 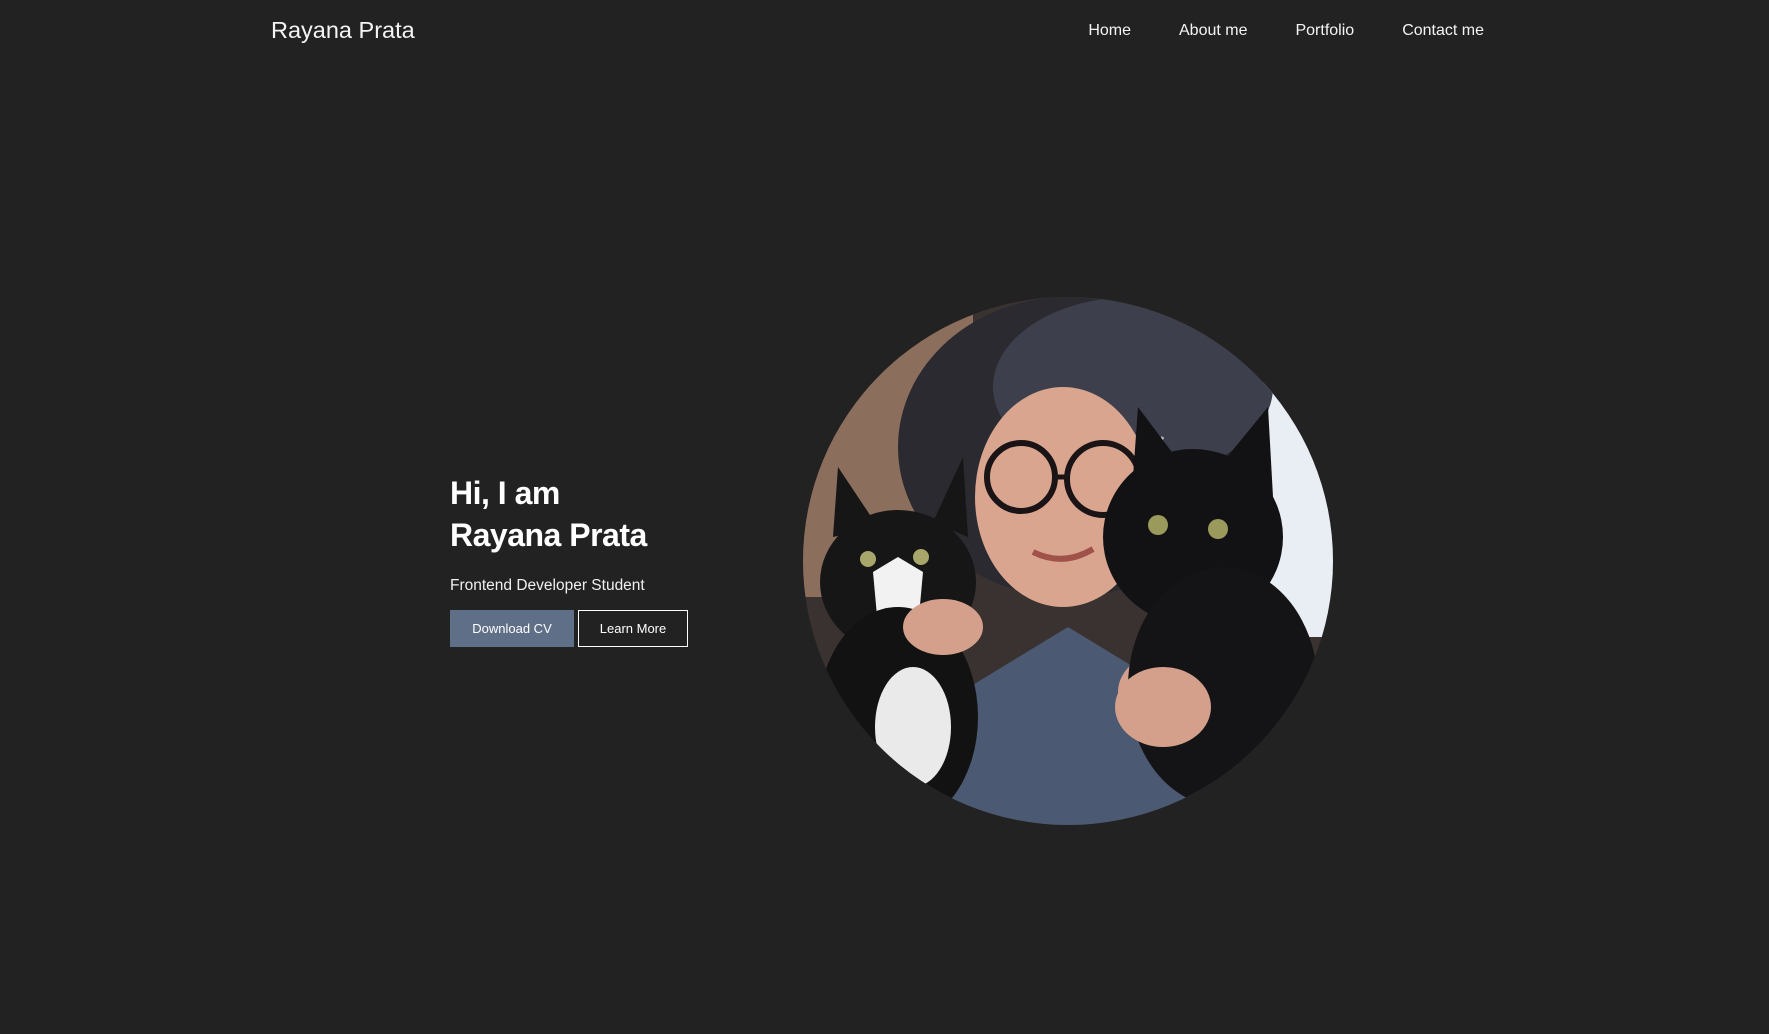 What do you see at coordinates (633, 628) in the screenshot?
I see `learn-more-button: Learn More` at bounding box center [633, 628].